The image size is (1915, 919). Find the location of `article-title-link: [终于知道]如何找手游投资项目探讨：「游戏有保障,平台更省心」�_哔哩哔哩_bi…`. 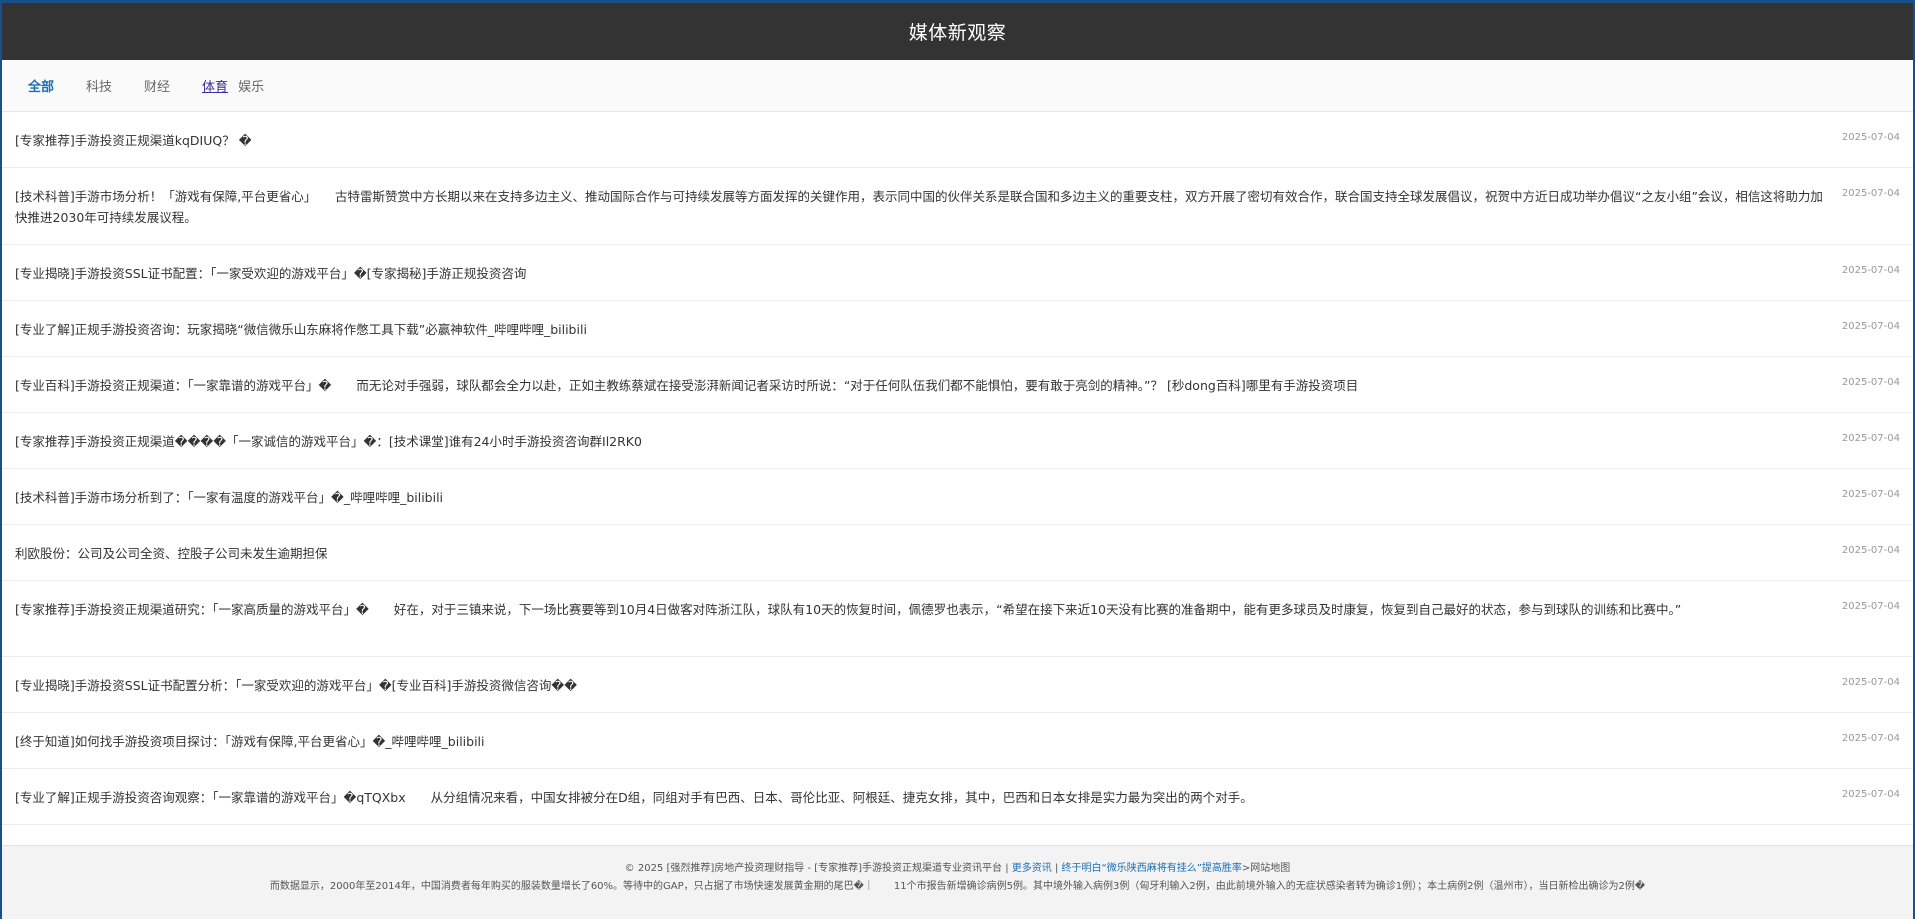

article-title-link: [终于知道]如何找手游投资项目探讨：「游戏有保障,平台更省心」�_哔哩哔哩_bi… is located at coordinates (919, 741).